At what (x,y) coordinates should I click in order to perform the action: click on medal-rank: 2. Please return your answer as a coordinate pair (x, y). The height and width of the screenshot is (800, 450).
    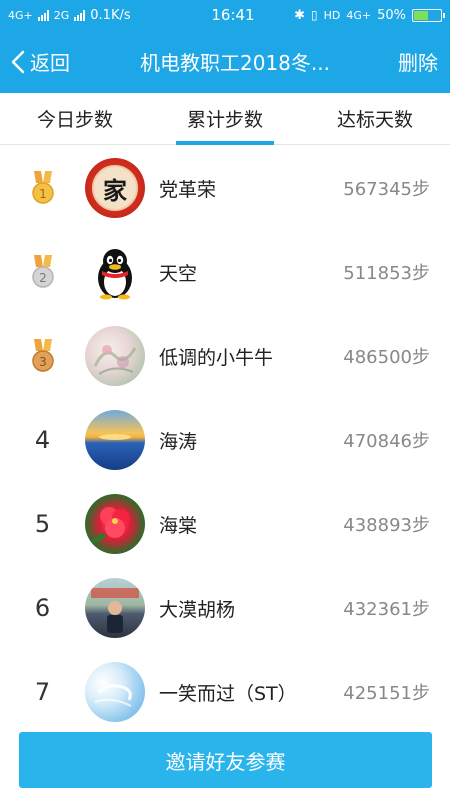
    Looking at the image, I should click on (43, 278).